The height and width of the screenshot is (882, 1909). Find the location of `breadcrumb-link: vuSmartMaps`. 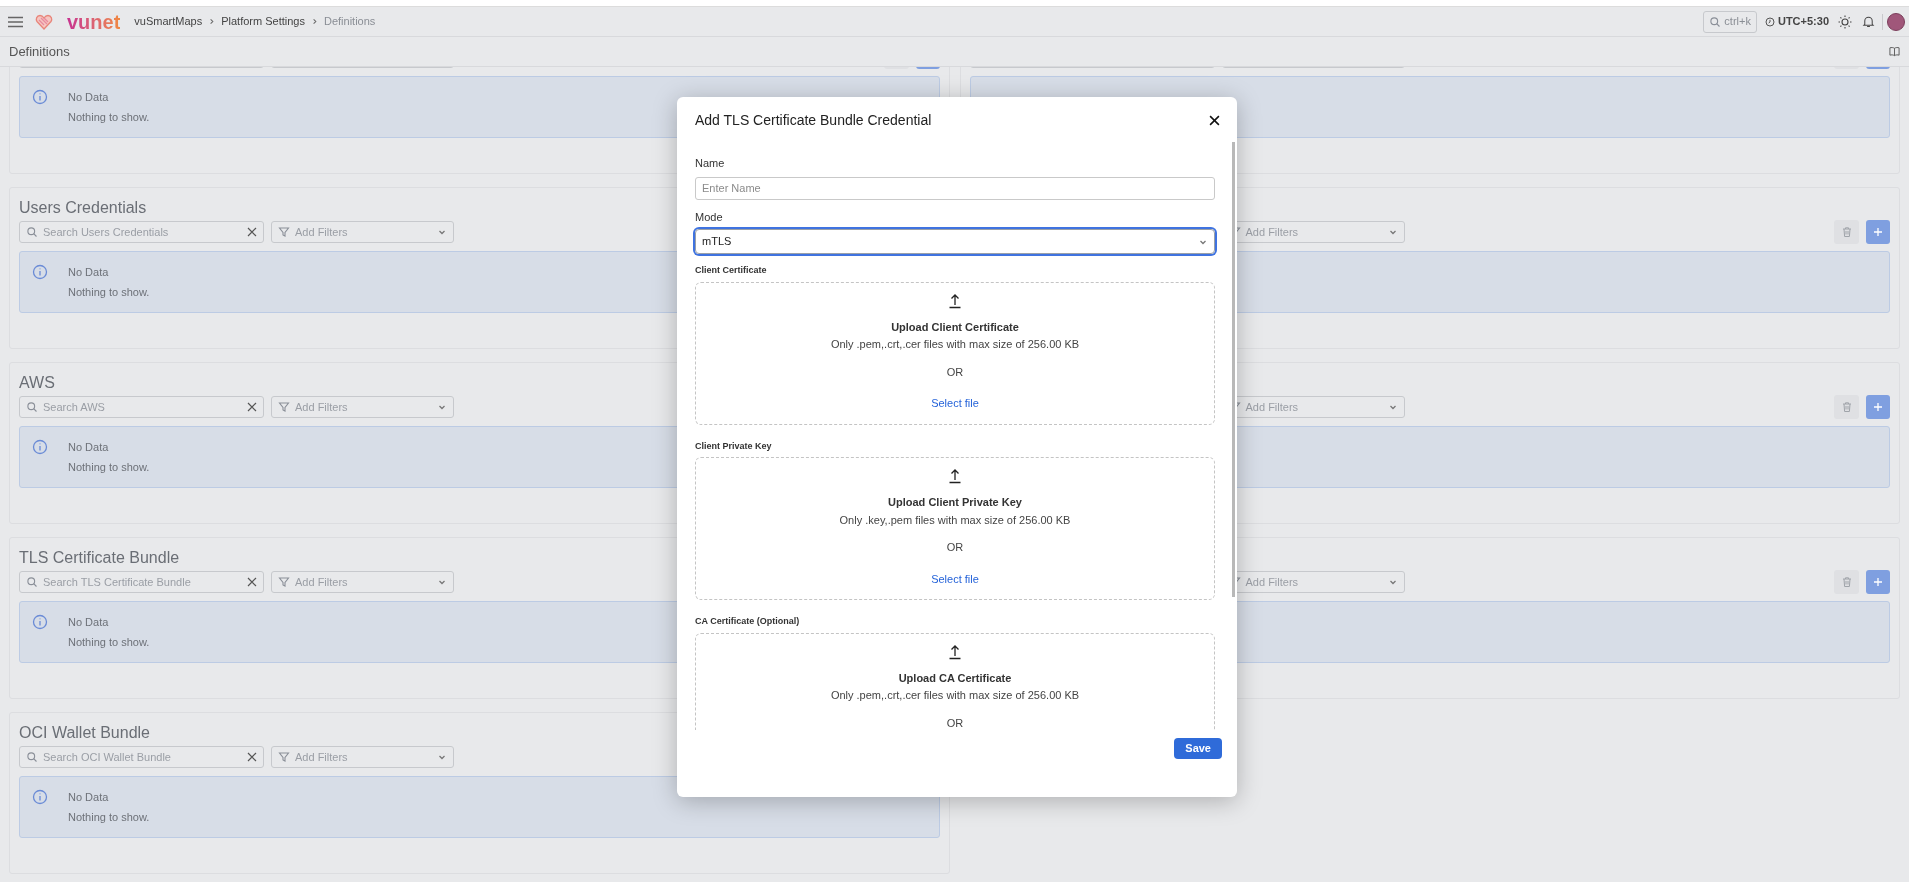

breadcrumb-link: vuSmartMaps is located at coordinates (168, 21).